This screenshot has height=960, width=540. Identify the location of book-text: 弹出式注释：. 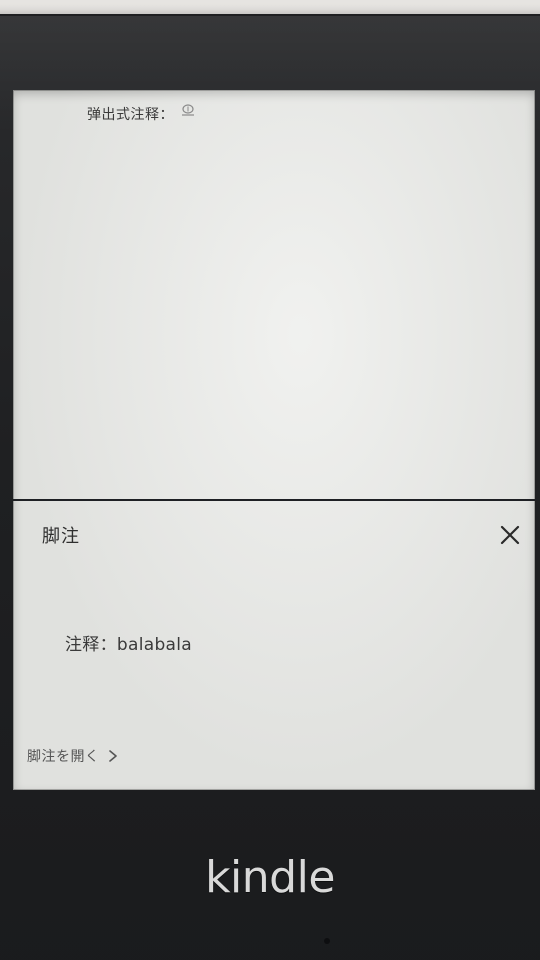
(130, 115).